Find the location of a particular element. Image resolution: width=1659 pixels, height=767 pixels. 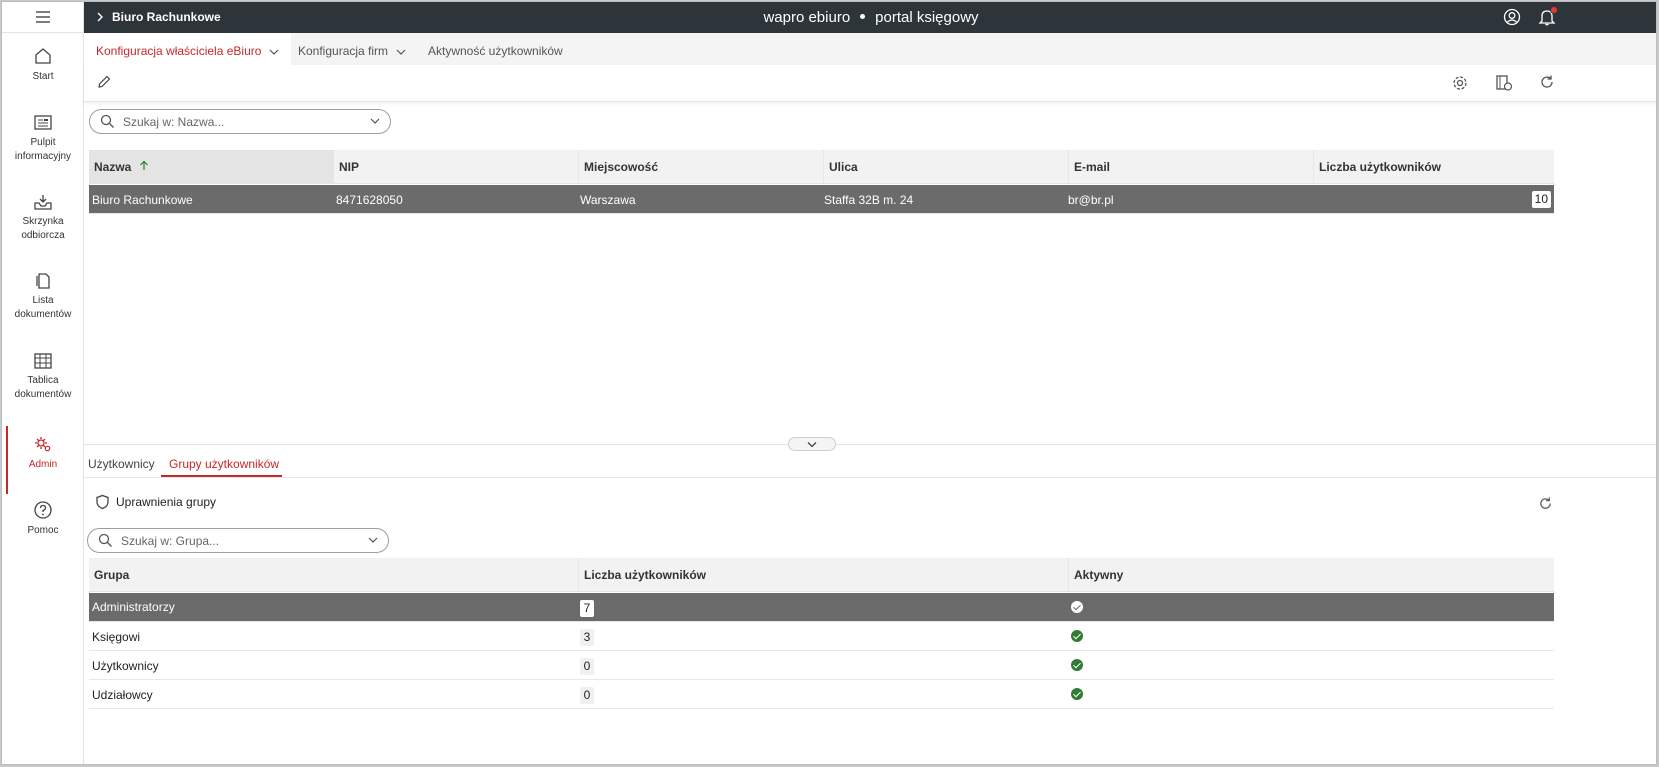

group-permissions-label: Uprawnienia grupy is located at coordinates (166, 502).